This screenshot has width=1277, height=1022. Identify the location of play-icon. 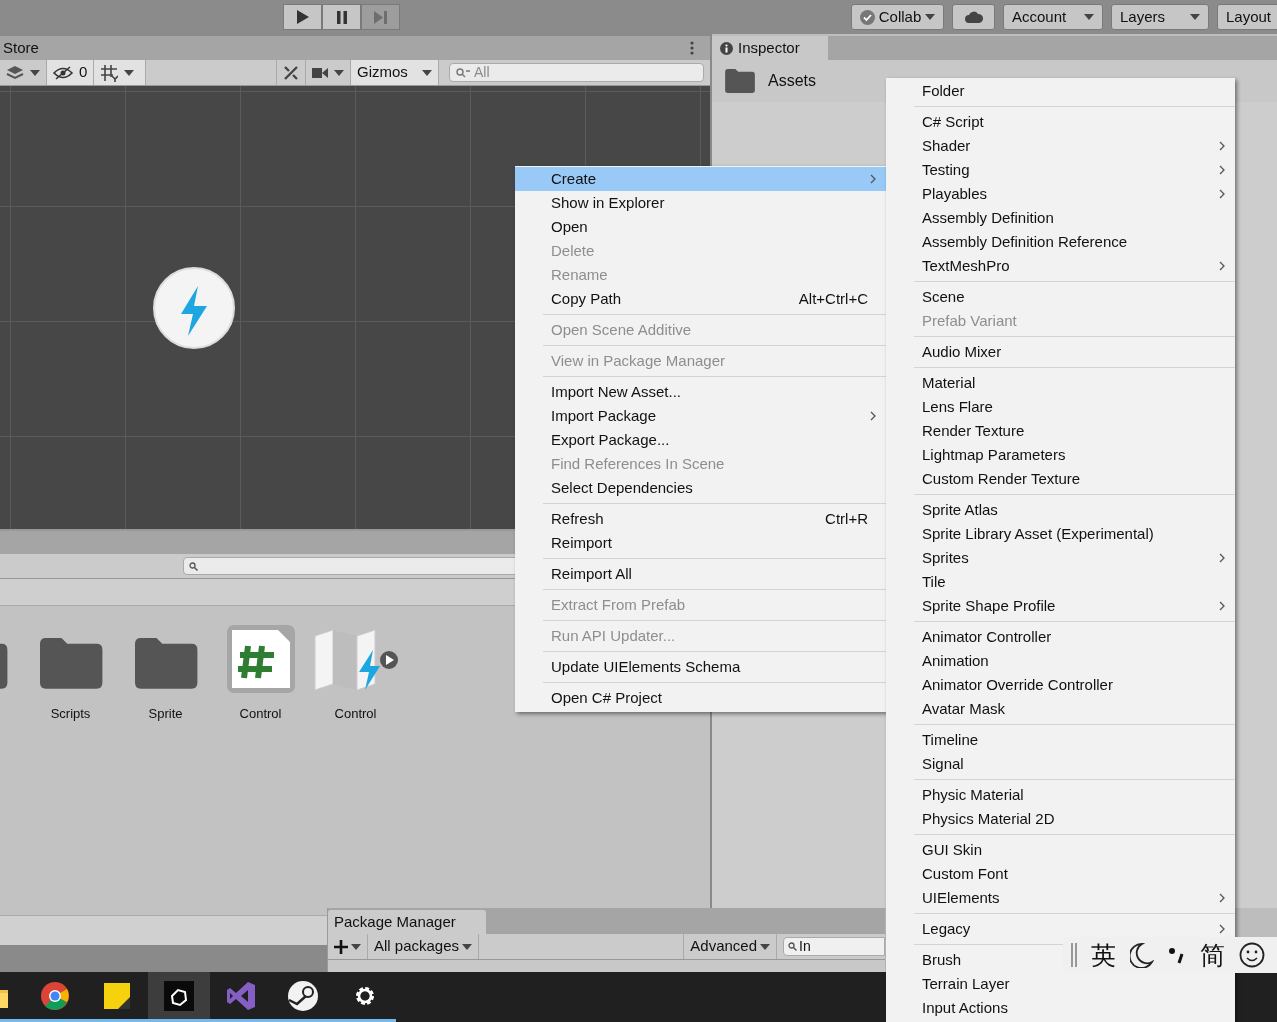
(302, 17).